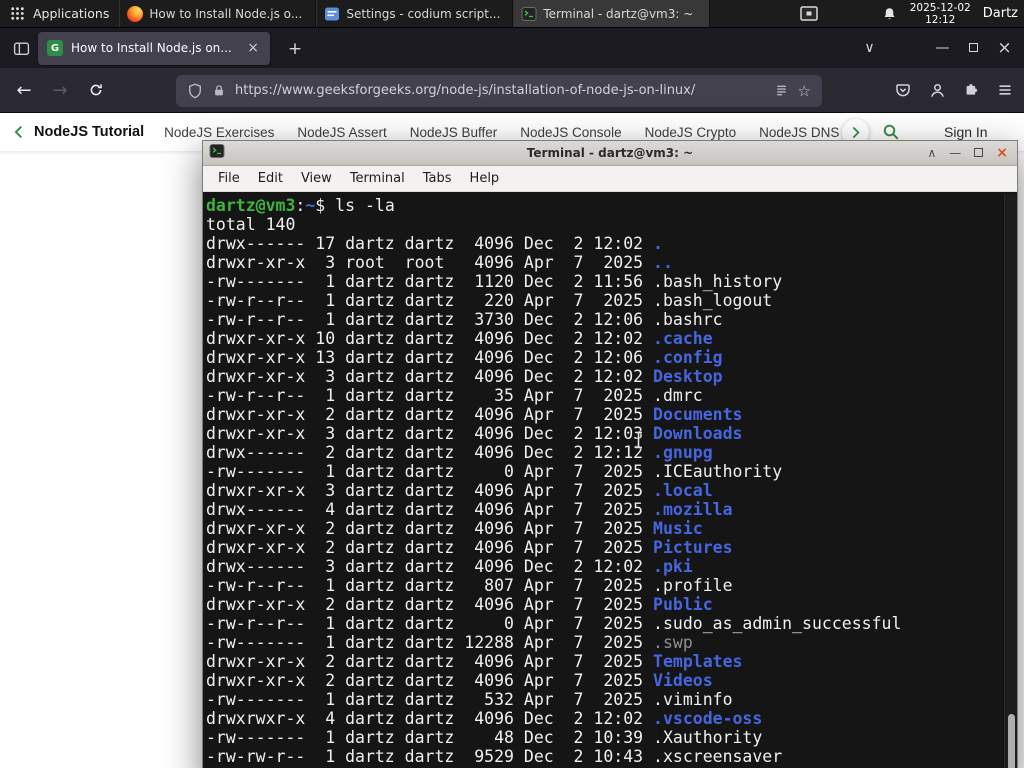 The image size is (1024, 768). Describe the element at coordinates (804, 91) in the screenshot. I see `bookmark-star-icon: ☆` at that location.